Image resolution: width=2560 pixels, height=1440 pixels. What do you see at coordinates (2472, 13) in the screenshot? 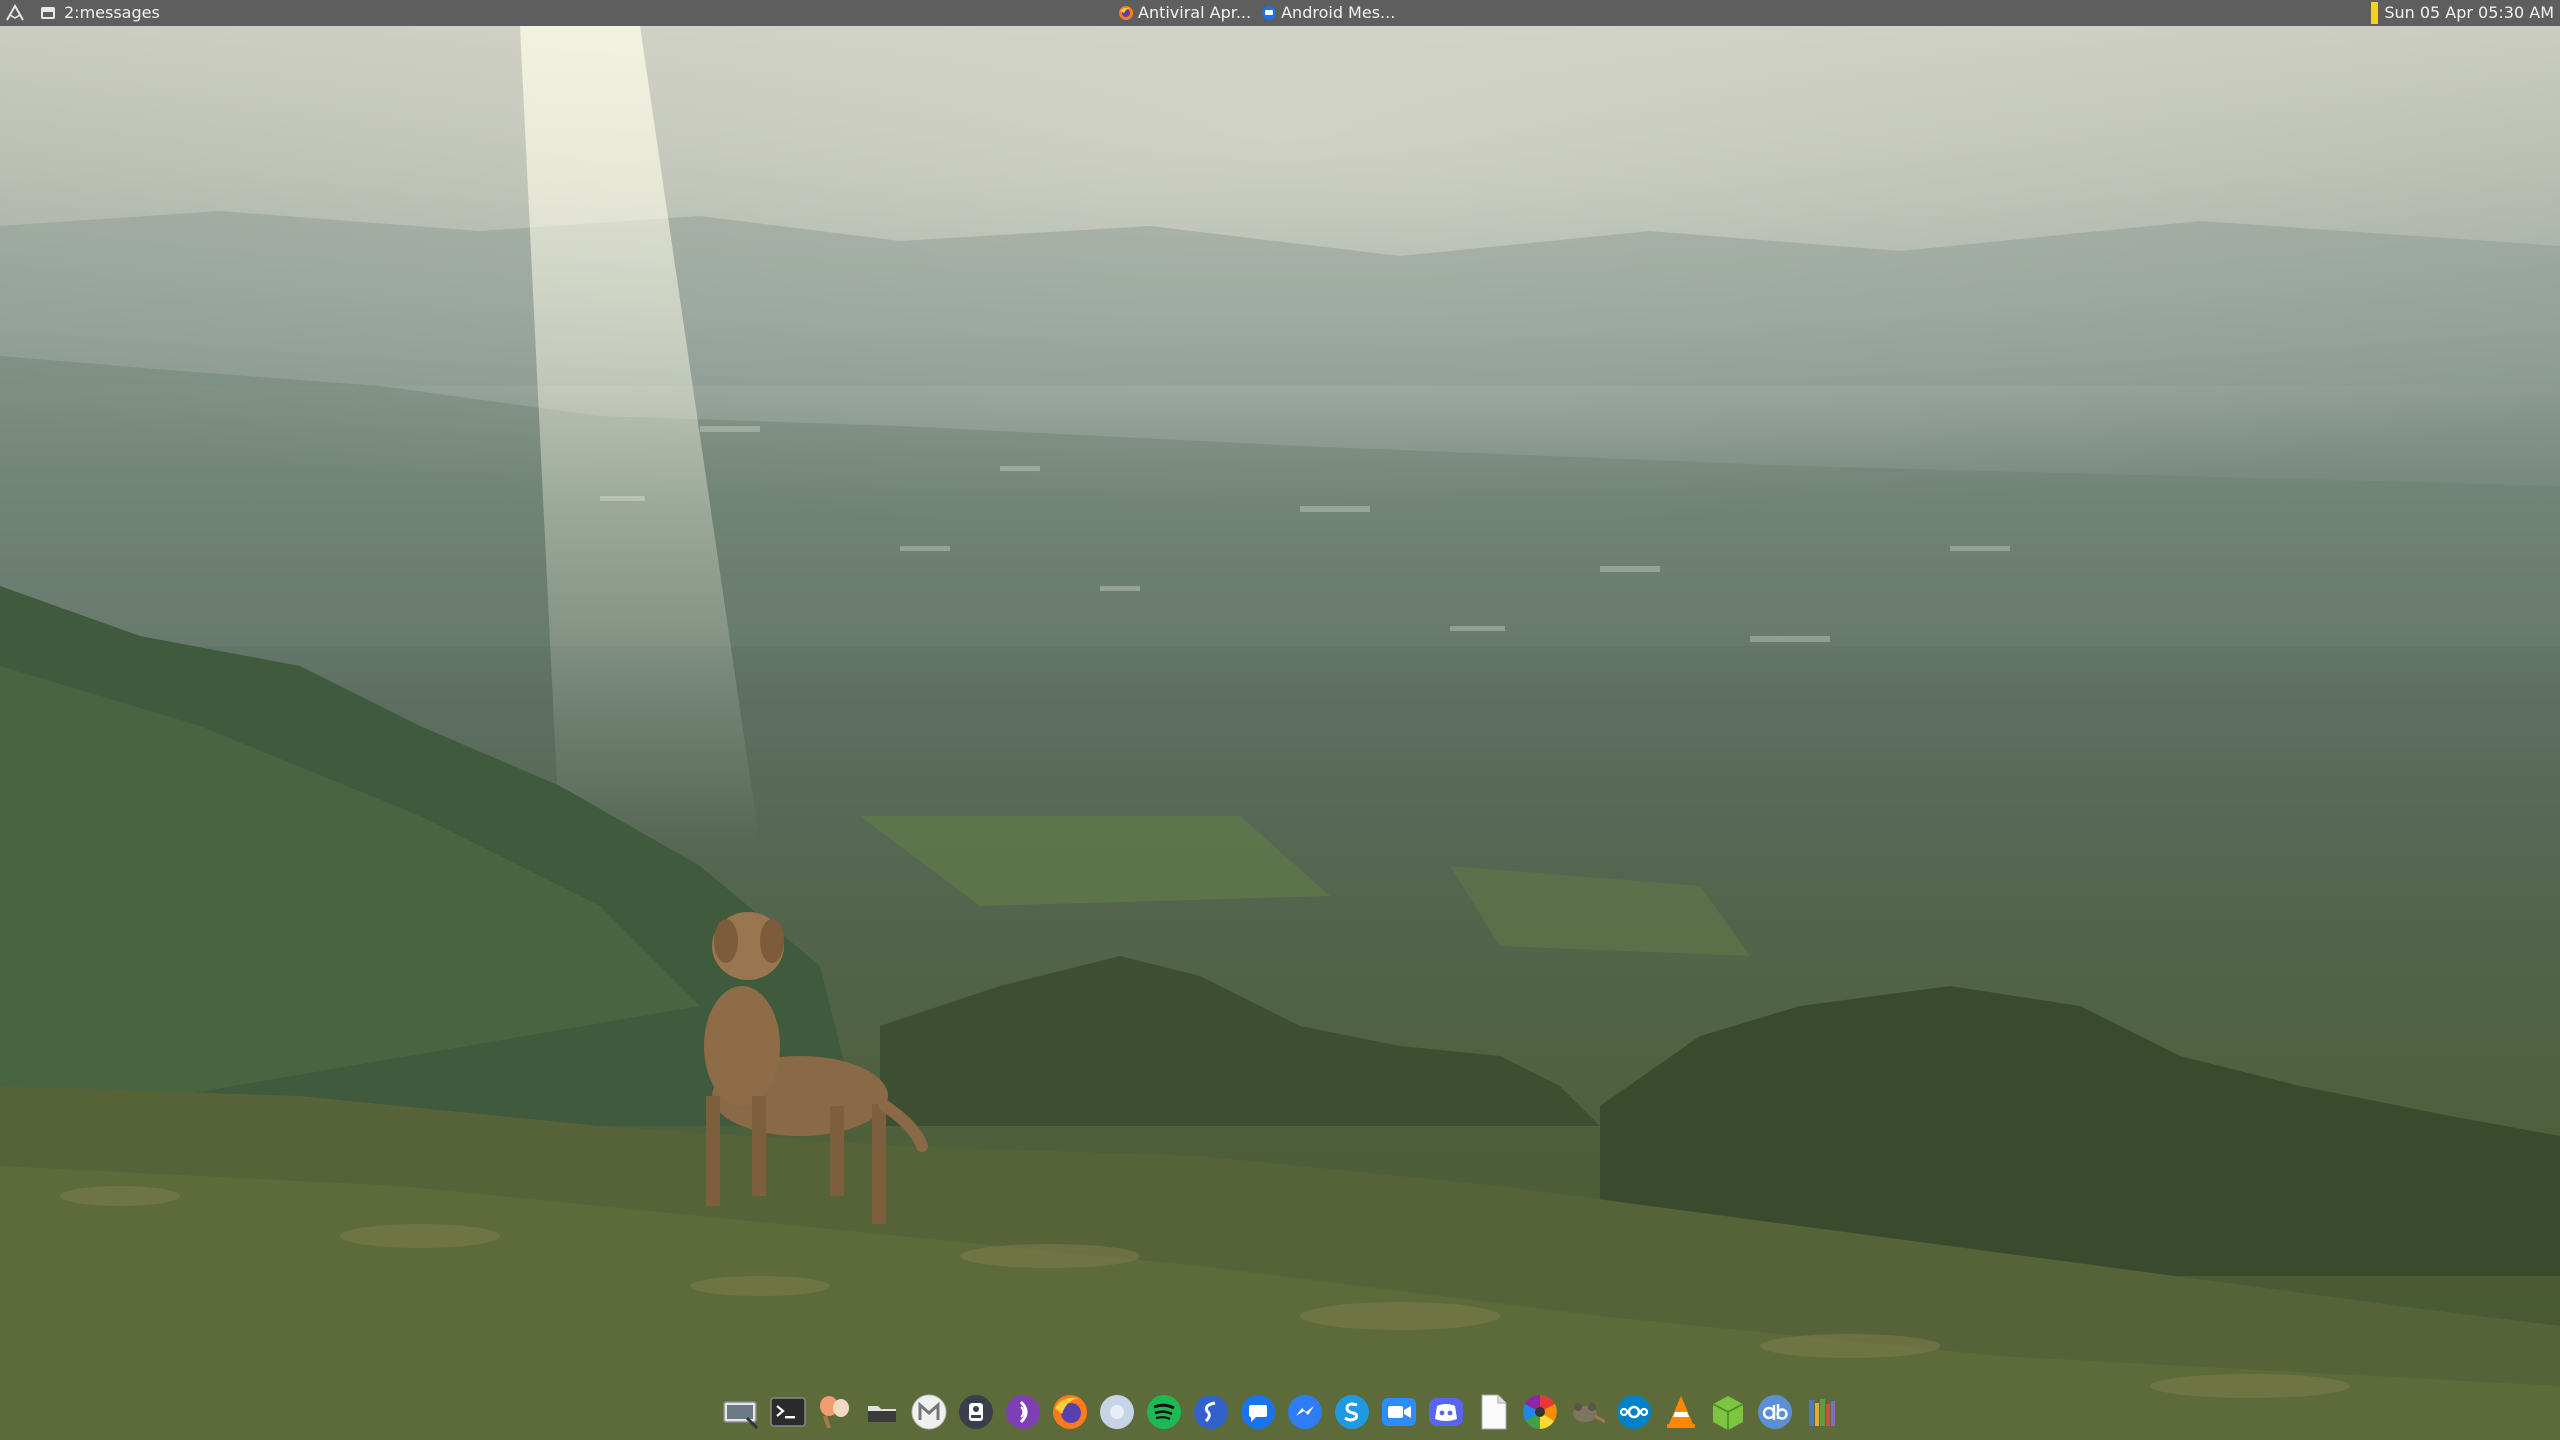
I see `clock: Sun 05 Apr 05:30 AM` at bounding box center [2472, 13].